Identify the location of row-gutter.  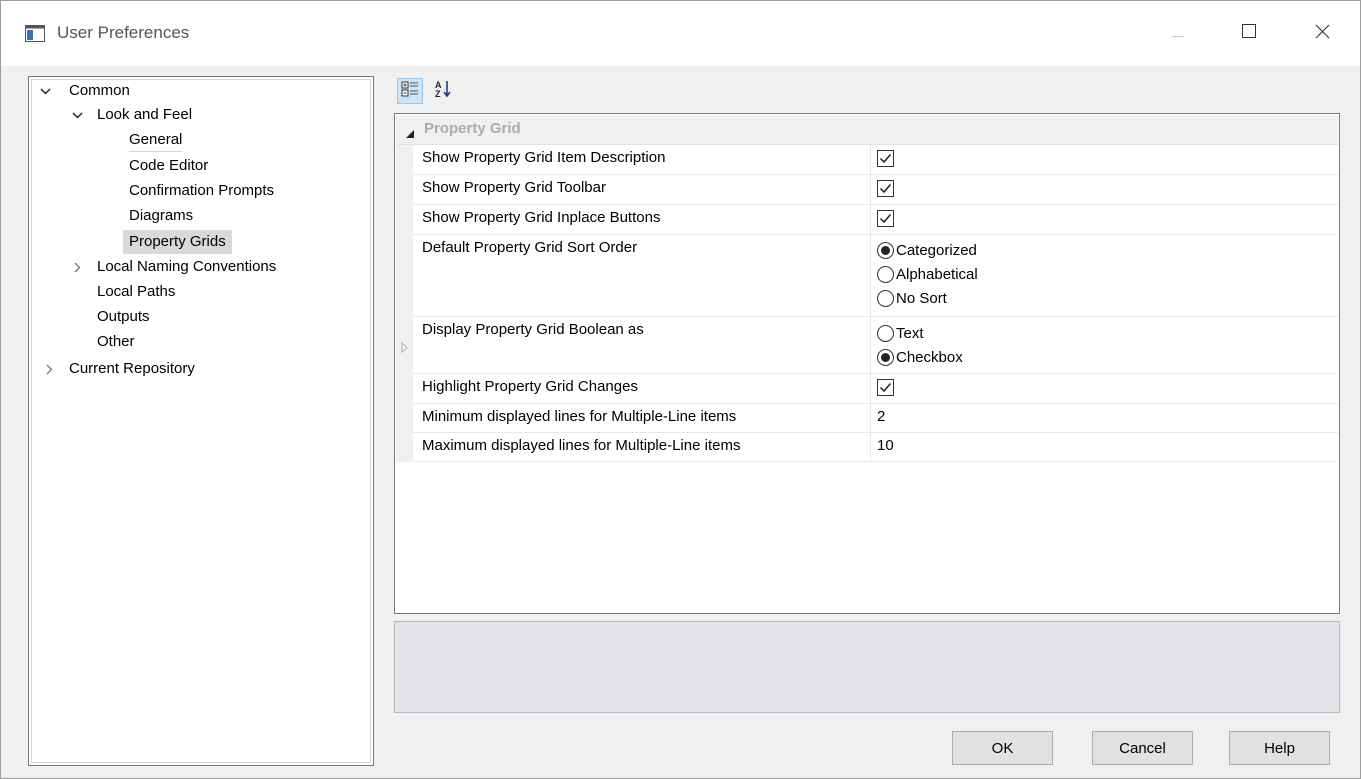
(404, 303).